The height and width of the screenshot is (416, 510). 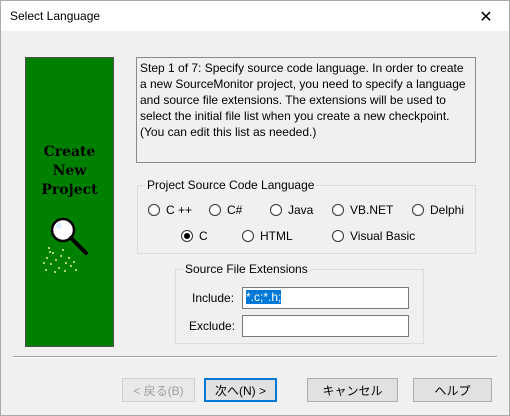 I want to click on include-field: *.c;*.h;, so click(x=325, y=298).